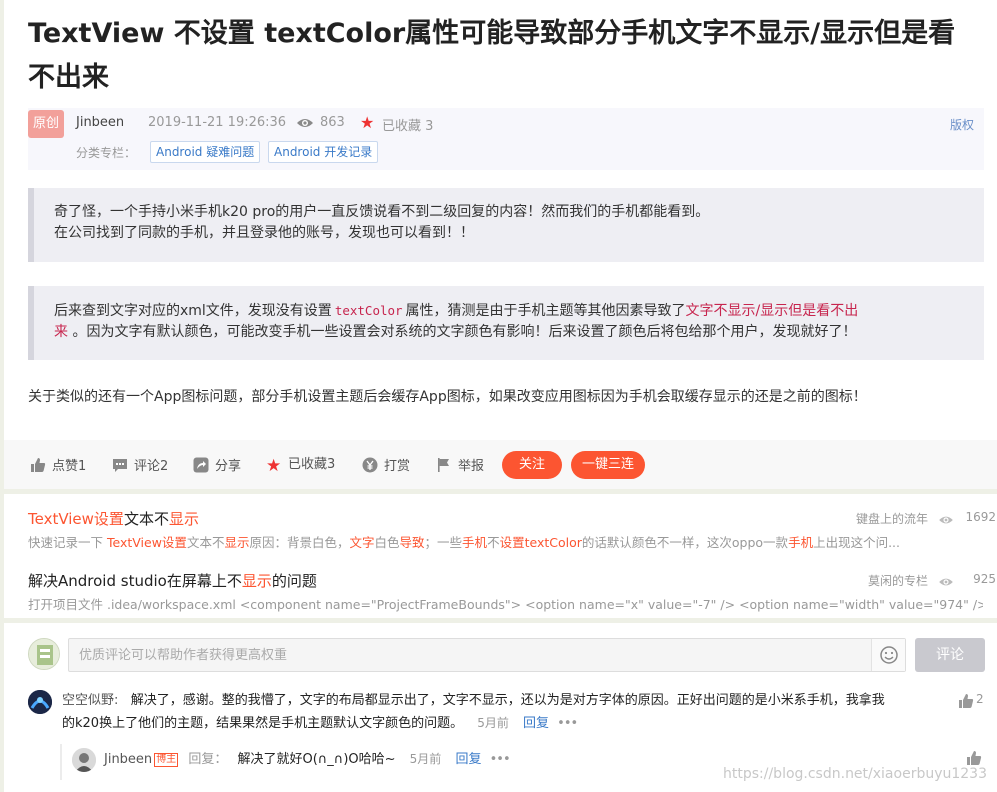 The width and height of the screenshot is (997, 792). I want to click on comment-label: 评论2, so click(151, 466).